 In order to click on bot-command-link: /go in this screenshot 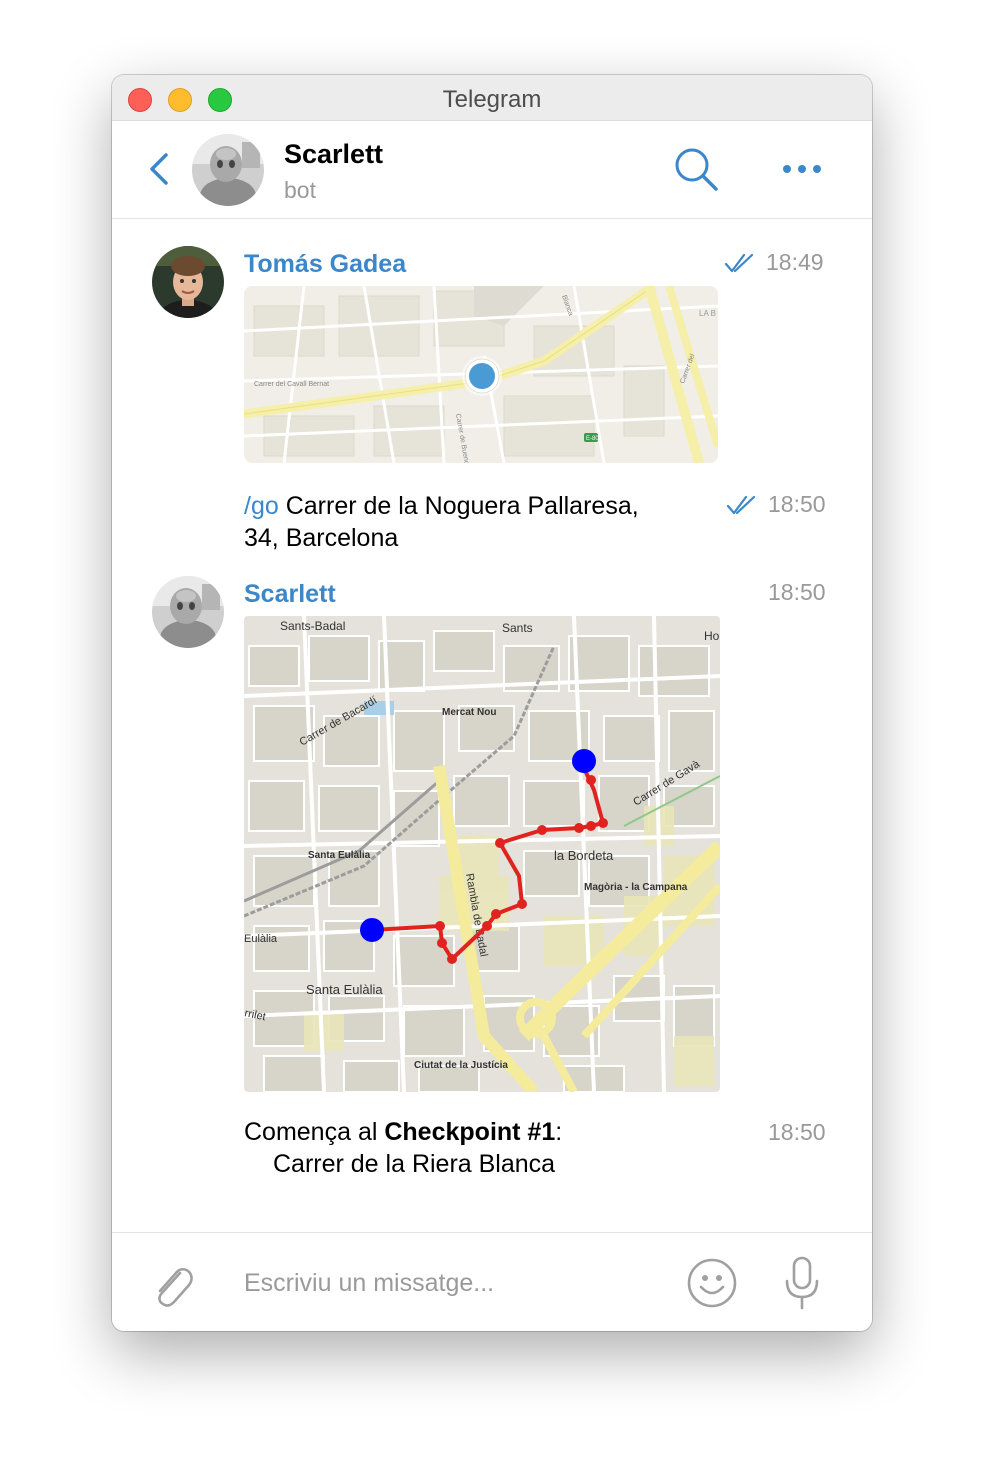, I will do `click(261, 506)`.